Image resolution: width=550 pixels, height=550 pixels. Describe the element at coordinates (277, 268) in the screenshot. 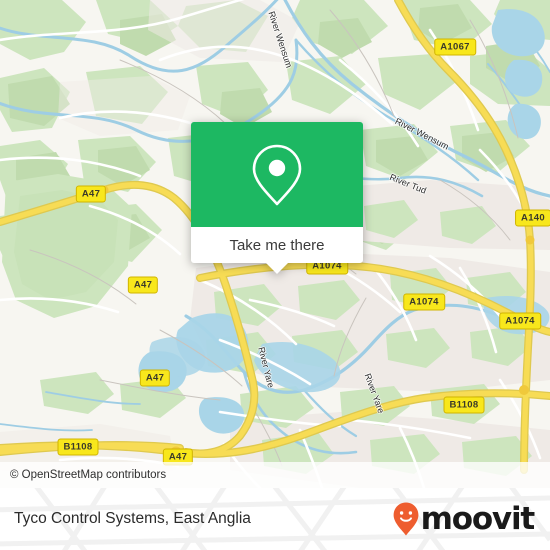

I see `popup-tail` at that location.